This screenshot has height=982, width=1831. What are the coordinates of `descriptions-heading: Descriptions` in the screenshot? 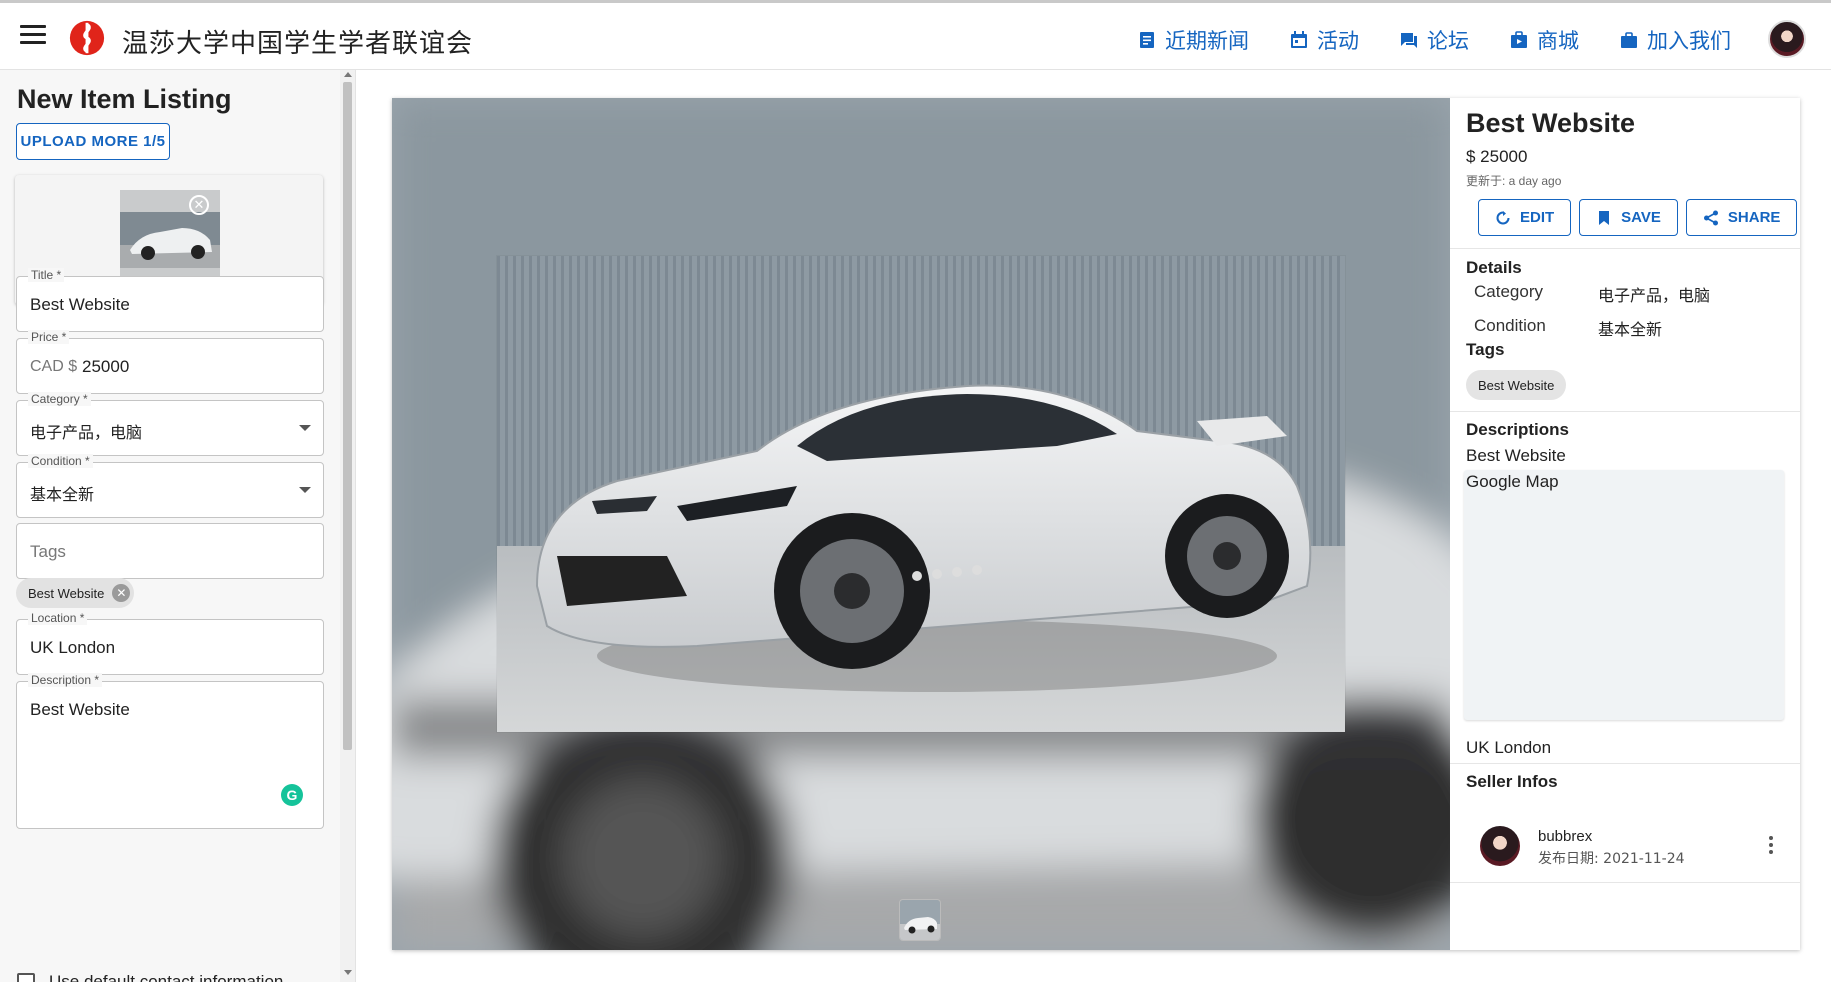 It's located at (1517, 429).